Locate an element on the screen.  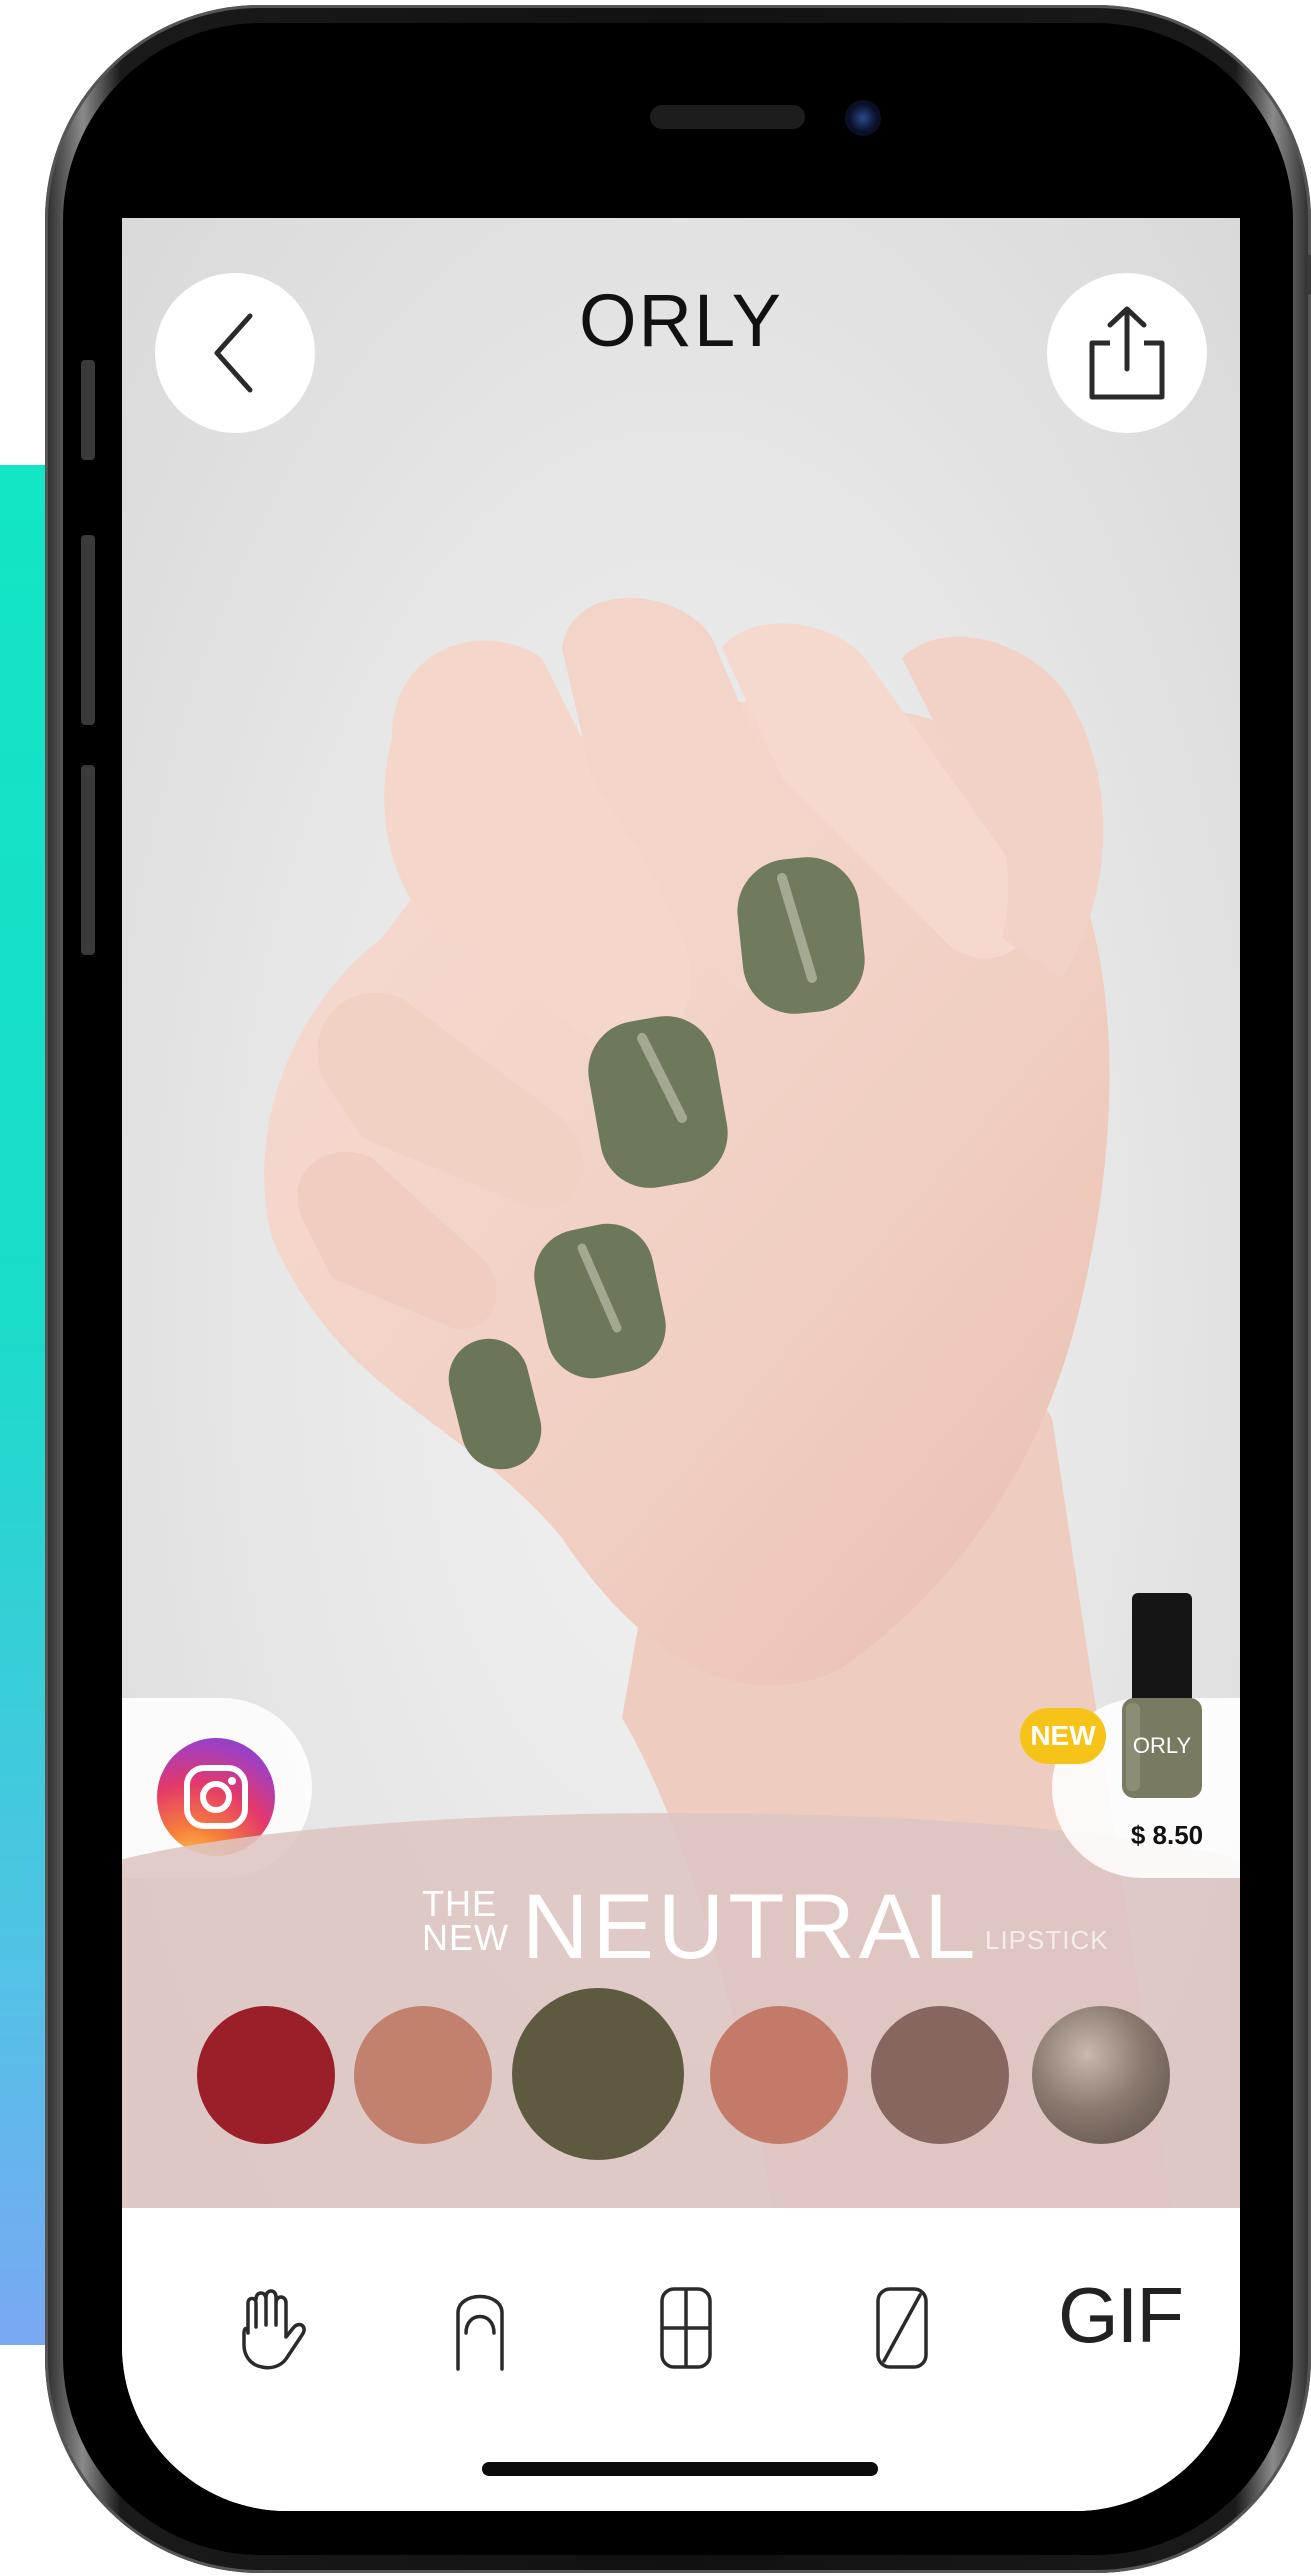
grid-icon is located at coordinates (686, 2328).